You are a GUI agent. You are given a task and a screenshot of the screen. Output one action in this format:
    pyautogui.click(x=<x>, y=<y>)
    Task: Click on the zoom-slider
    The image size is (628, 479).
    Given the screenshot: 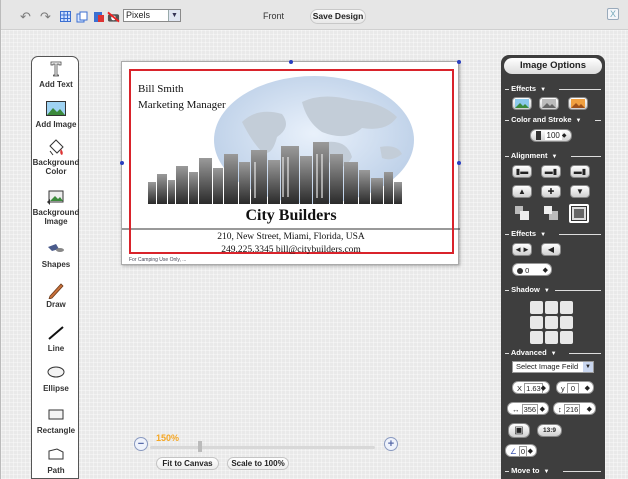 What is the action you would take?
    pyautogui.click(x=262, y=447)
    